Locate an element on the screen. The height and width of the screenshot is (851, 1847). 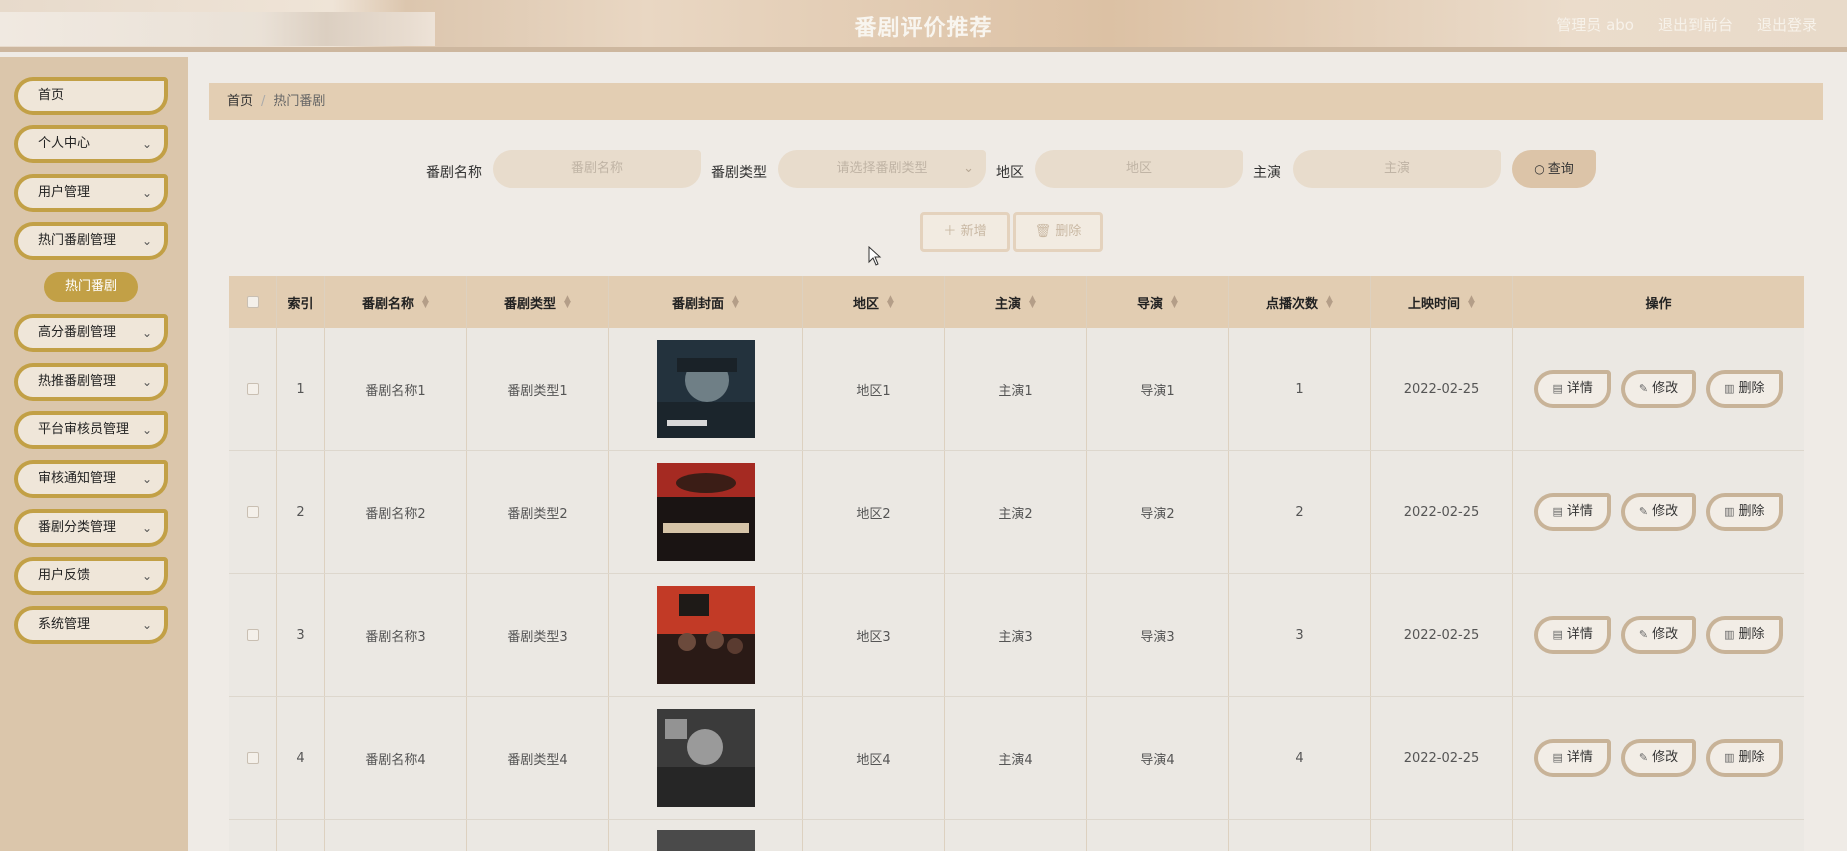
cell-type: 番剧类型4 is located at coordinates (538, 758).